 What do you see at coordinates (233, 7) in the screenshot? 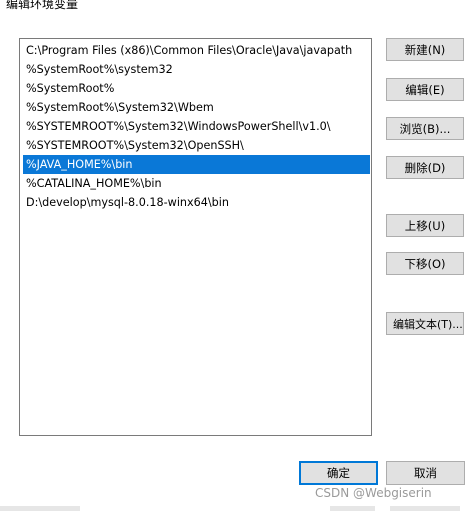
I see `title-bar: 编辑环境变量` at bounding box center [233, 7].